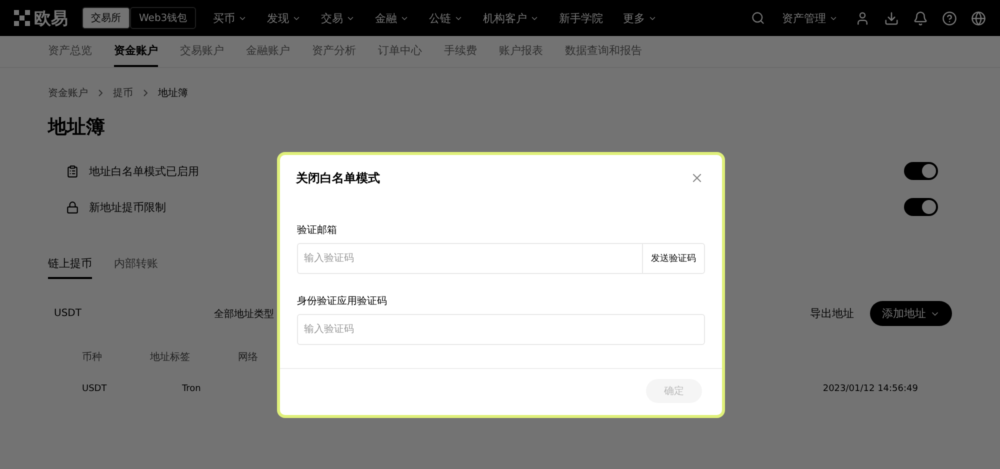 The width and height of the screenshot is (1000, 469). What do you see at coordinates (173, 93) in the screenshot?
I see `breadcrumb-link: 地址簿` at bounding box center [173, 93].